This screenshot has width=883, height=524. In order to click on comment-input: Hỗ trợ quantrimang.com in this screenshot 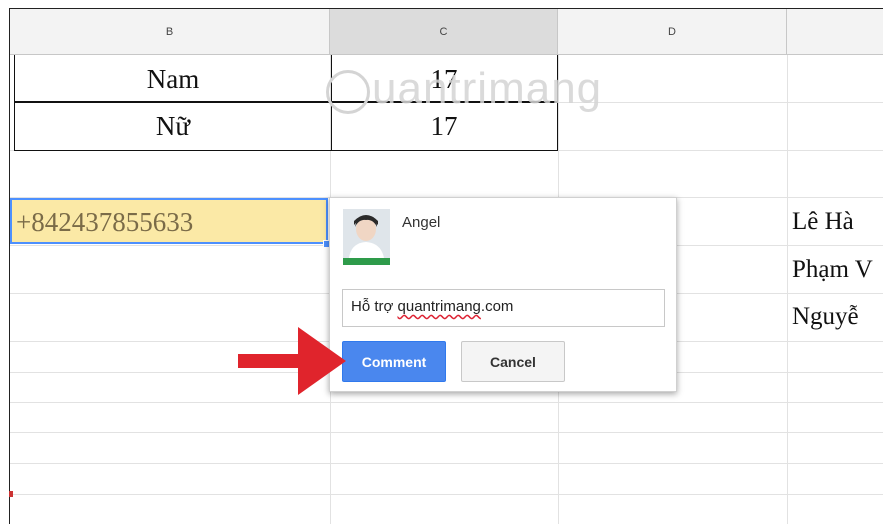, I will do `click(503, 308)`.